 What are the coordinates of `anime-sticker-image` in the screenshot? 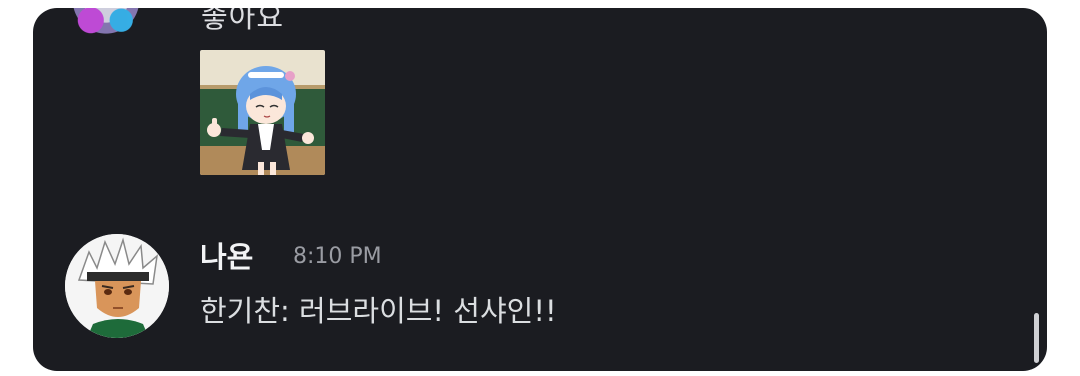 It's located at (262, 112).